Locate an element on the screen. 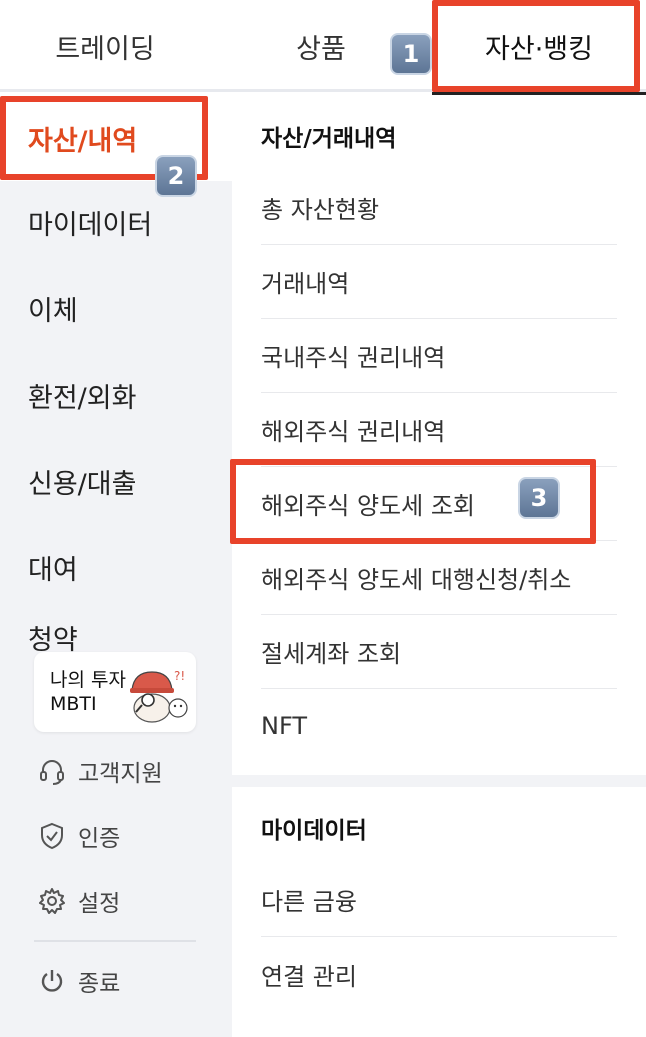 The width and height of the screenshot is (646, 1037). left-item-transfer: 이체 is located at coordinates (116, 308).